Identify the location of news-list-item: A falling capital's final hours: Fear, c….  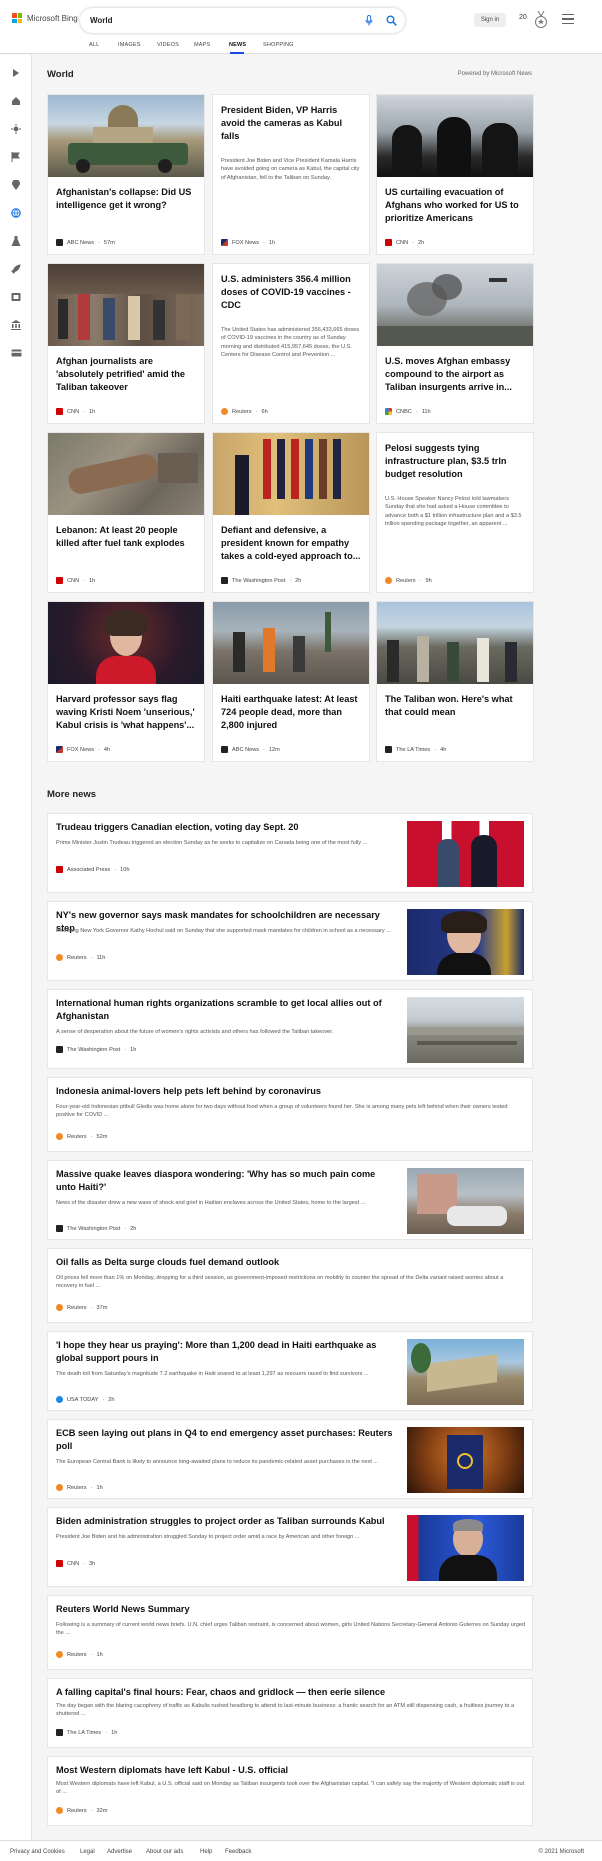
(290, 1713).